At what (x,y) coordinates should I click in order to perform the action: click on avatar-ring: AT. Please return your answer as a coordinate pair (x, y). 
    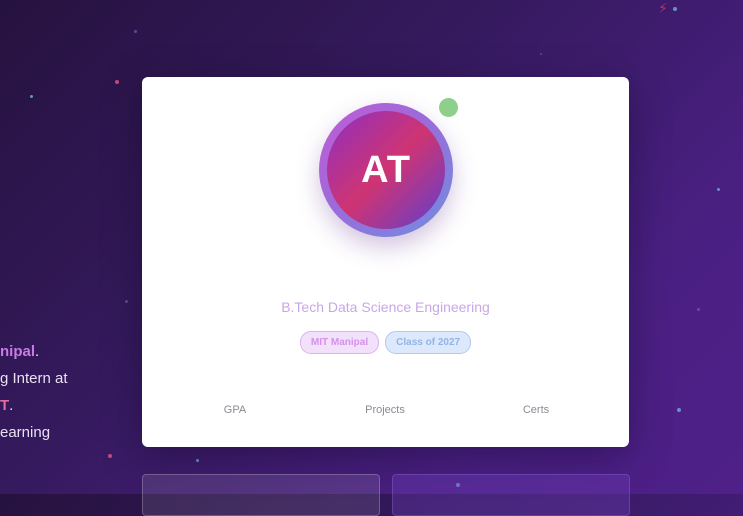
    Looking at the image, I should click on (386, 170).